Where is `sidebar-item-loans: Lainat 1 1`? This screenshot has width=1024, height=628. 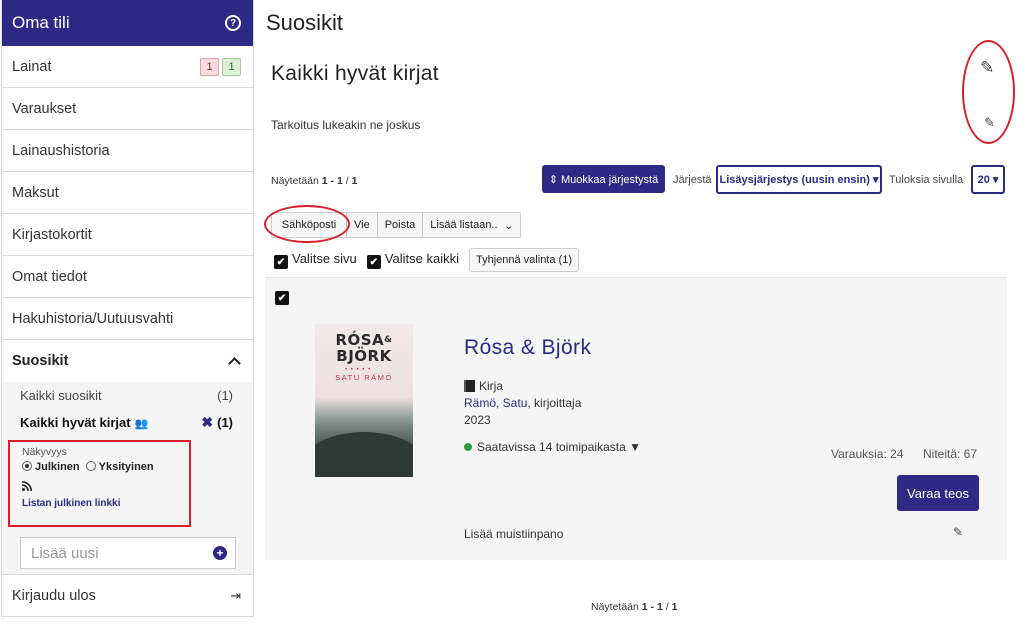
sidebar-item-loans: Lainat 1 1 is located at coordinates (127, 67).